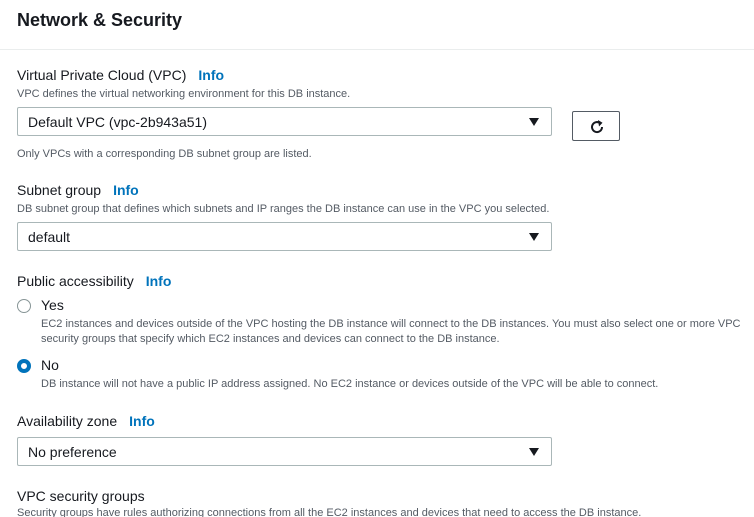 The height and width of the screenshot is (517, 754). Describe the element at coordinates (284, 236) in the screenshot. I see `subnet-select: default` at that location.